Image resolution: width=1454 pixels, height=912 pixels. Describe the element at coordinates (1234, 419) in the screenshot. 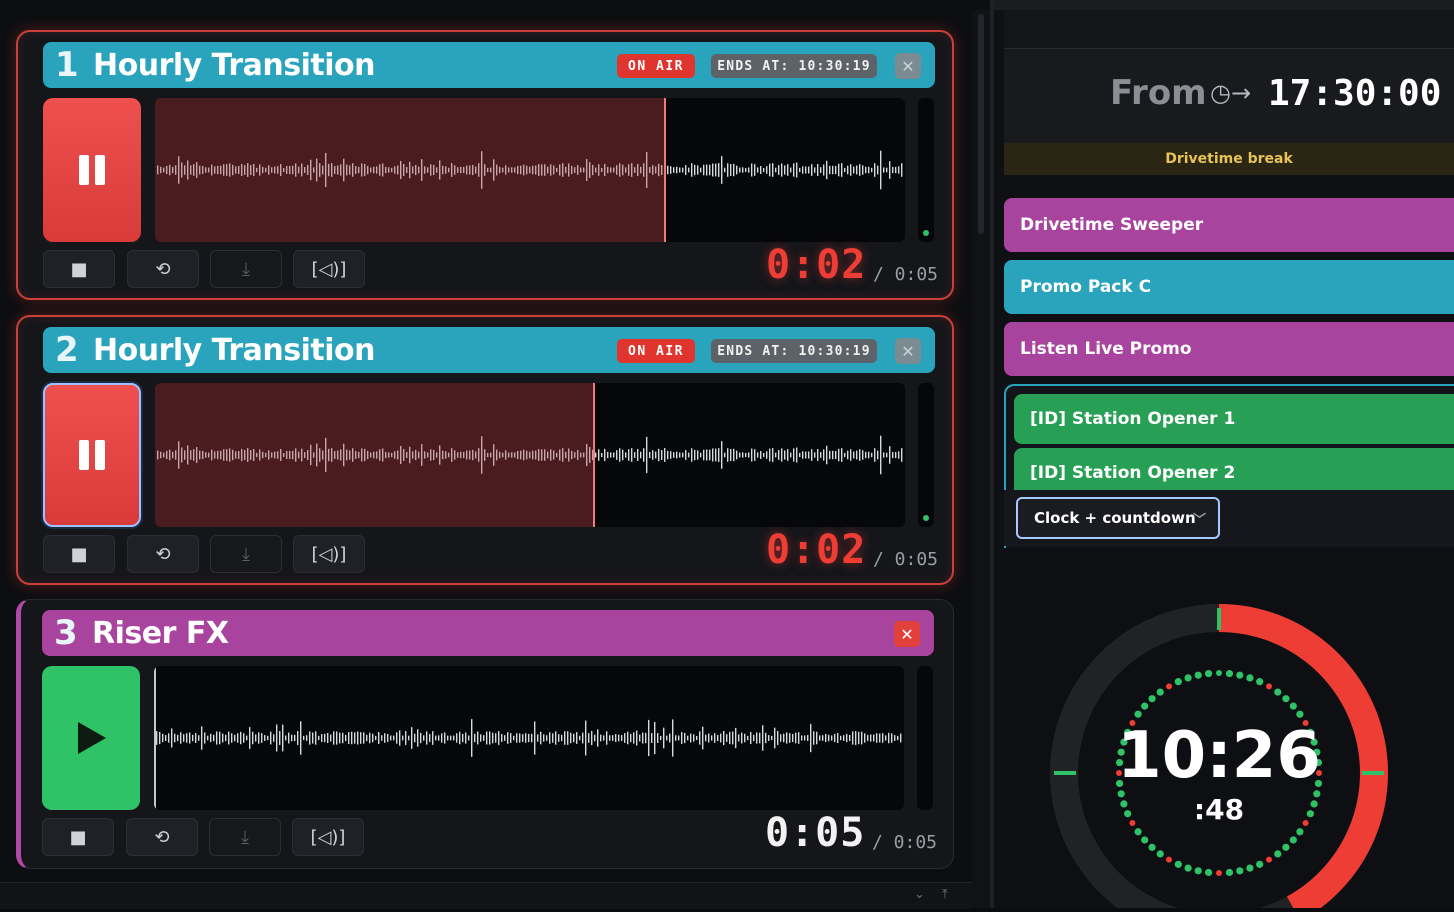

I see `cart-item: [ID] Station Opener 1` at that location.